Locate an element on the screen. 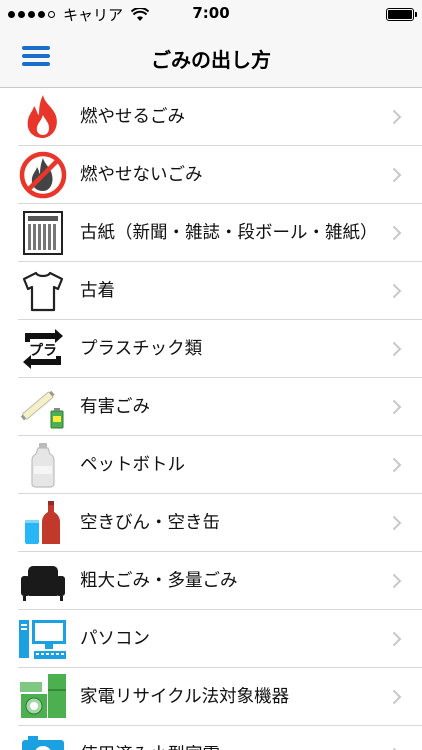 The height and width of the screenshot is (750, 422). pet-bottle-icon is located at coordinates (43, 465).